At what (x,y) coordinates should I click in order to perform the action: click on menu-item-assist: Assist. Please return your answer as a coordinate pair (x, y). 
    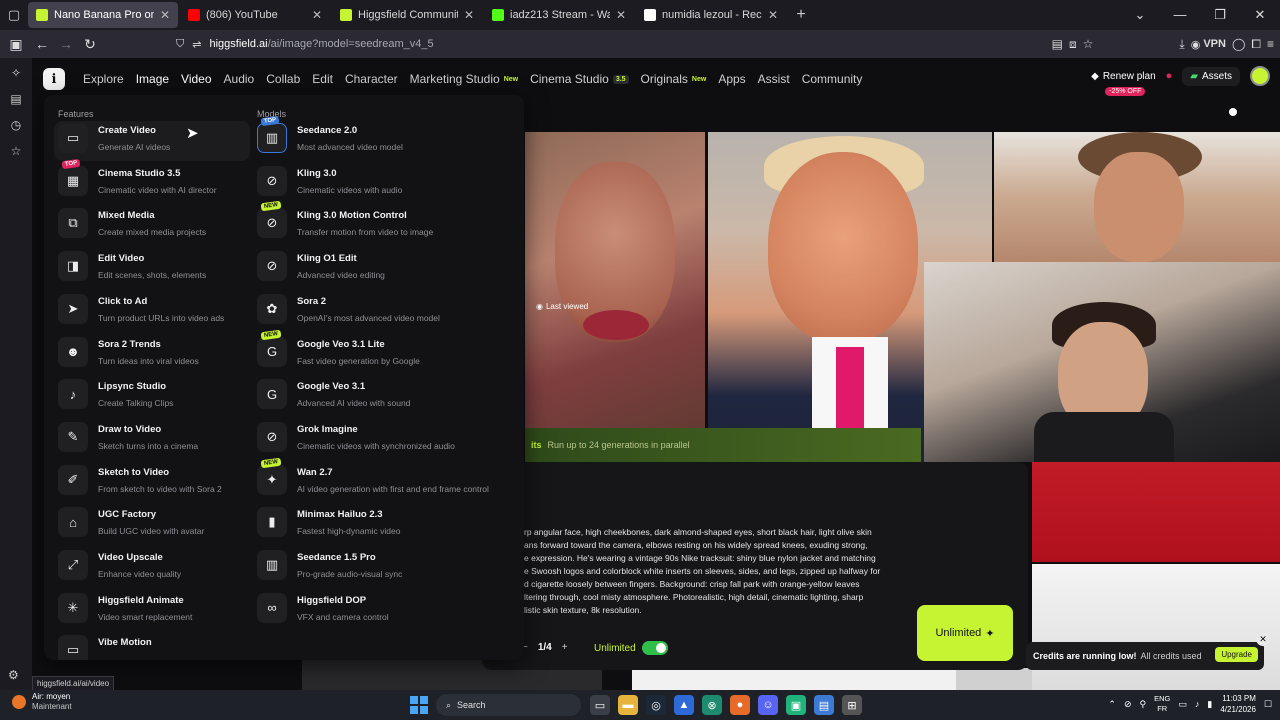
    Looking at the image, I should click on (774, 79).